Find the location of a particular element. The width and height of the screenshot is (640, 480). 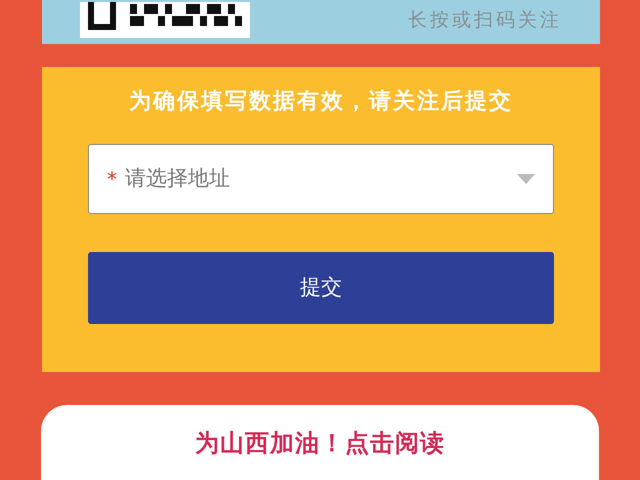

dropdown-caret-icon is located at coordinates (526, 179).